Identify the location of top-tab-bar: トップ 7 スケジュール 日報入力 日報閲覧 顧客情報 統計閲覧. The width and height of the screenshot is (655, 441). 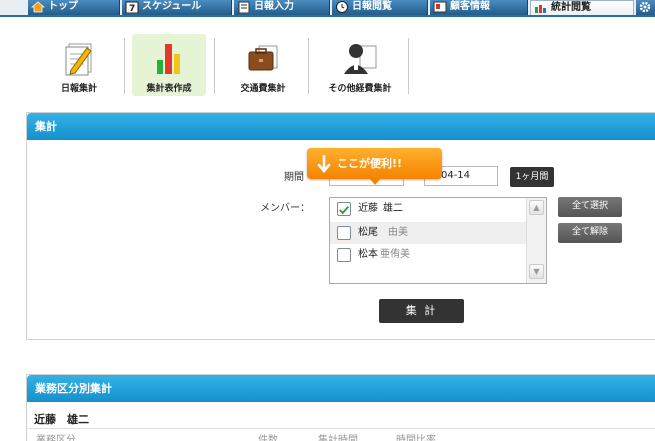
(327, 8).